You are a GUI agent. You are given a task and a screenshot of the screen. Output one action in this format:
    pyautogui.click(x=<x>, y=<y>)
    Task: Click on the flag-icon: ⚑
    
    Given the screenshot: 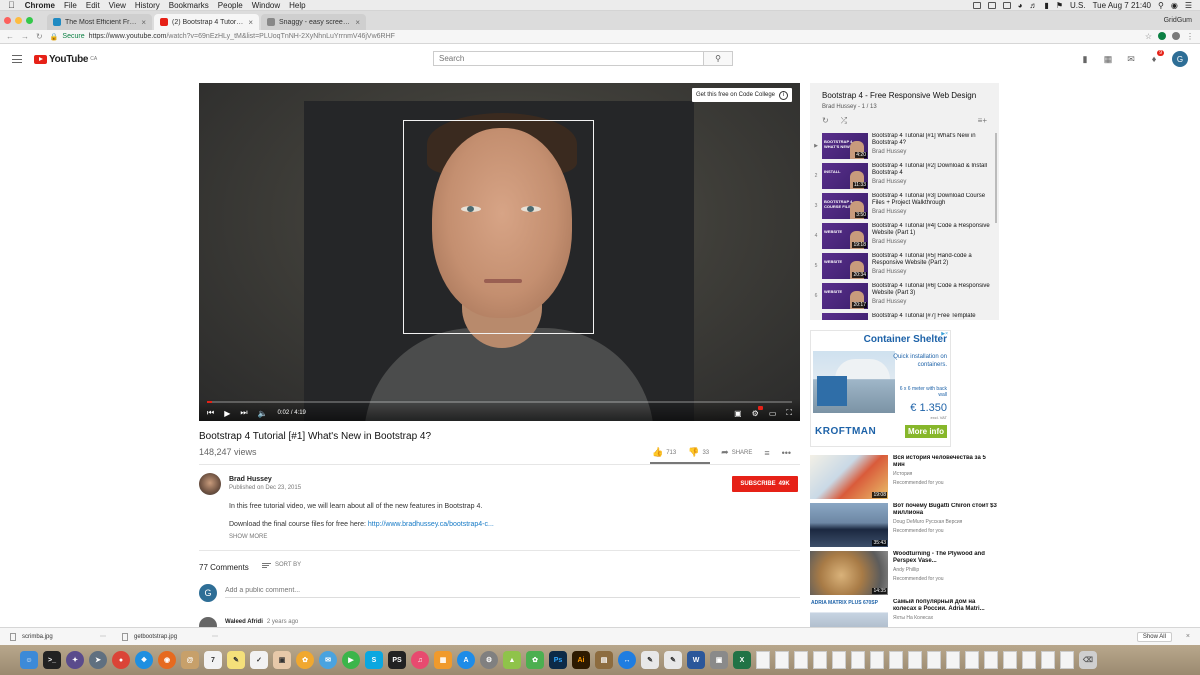 What is the action you would take?
    pyautogui.click(x=1059, y=5)
    